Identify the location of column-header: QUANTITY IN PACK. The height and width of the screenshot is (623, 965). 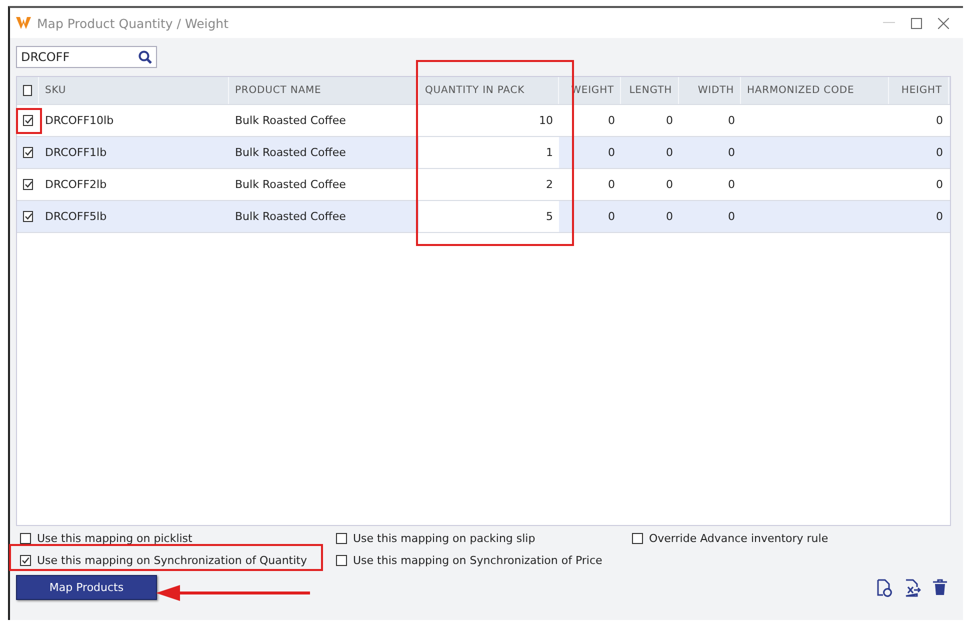
(489, 90).